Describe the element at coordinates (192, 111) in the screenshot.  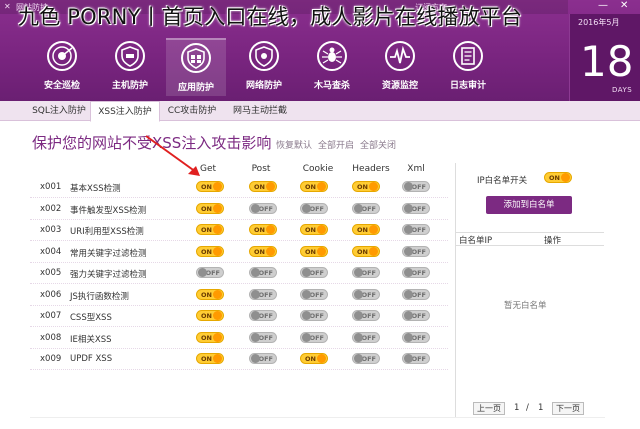
I see `tab-cc-attack: CC攻击防护` at that location.